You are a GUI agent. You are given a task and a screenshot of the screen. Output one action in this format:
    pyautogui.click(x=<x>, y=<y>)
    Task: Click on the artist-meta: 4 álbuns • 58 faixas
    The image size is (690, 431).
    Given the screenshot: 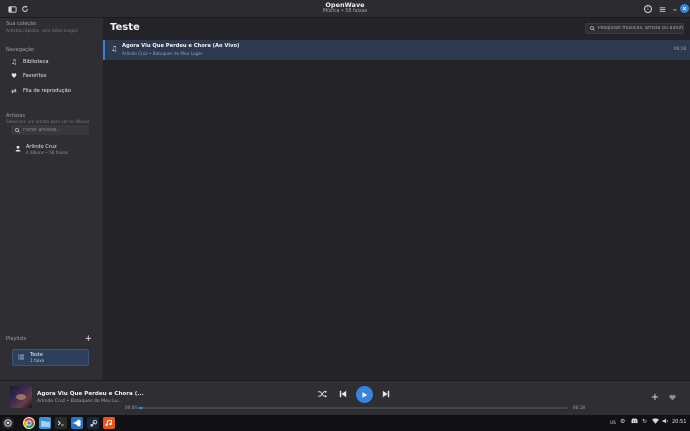 What is the action you would take?
    pyautogui.click(x=47, y=152)
    